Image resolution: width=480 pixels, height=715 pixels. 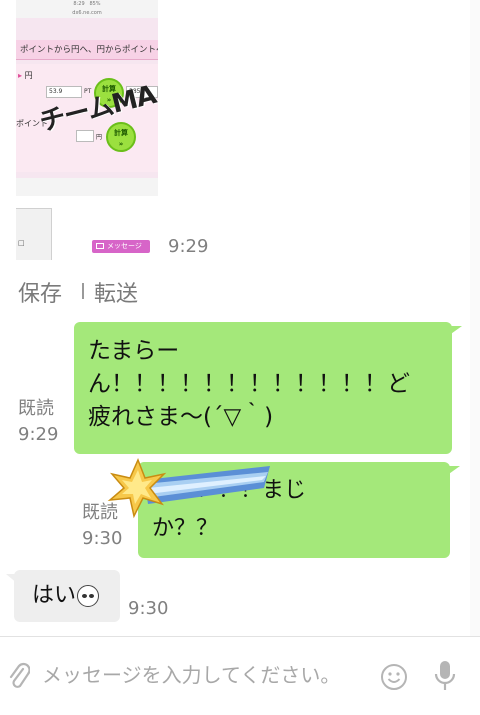 What do you see at coordinates (121, 137) in the screenshot?
I see `calc-button-2: 計算»` at bounding box center [121, 137].